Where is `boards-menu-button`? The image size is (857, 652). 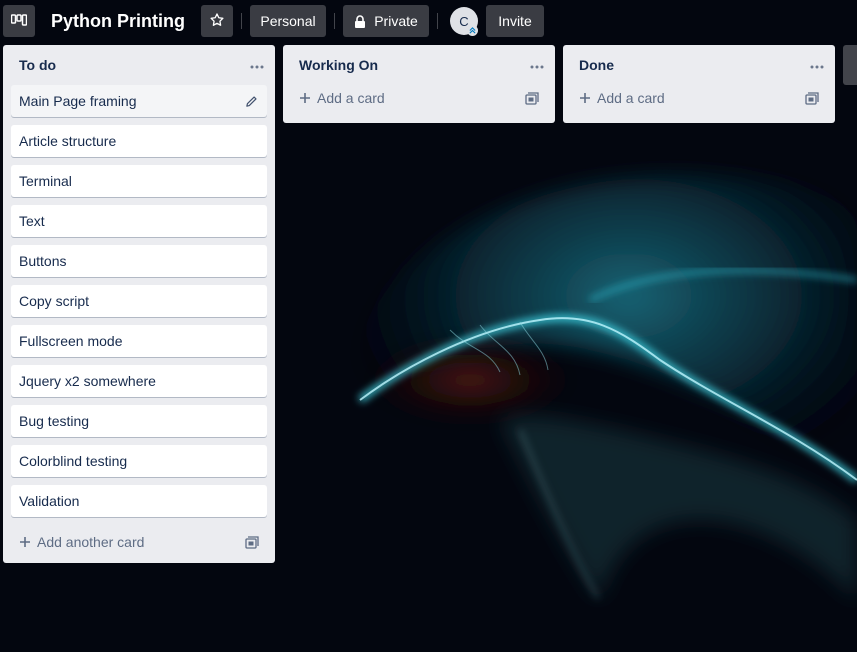
boards-menu-button is located at coordinates (19, 21).